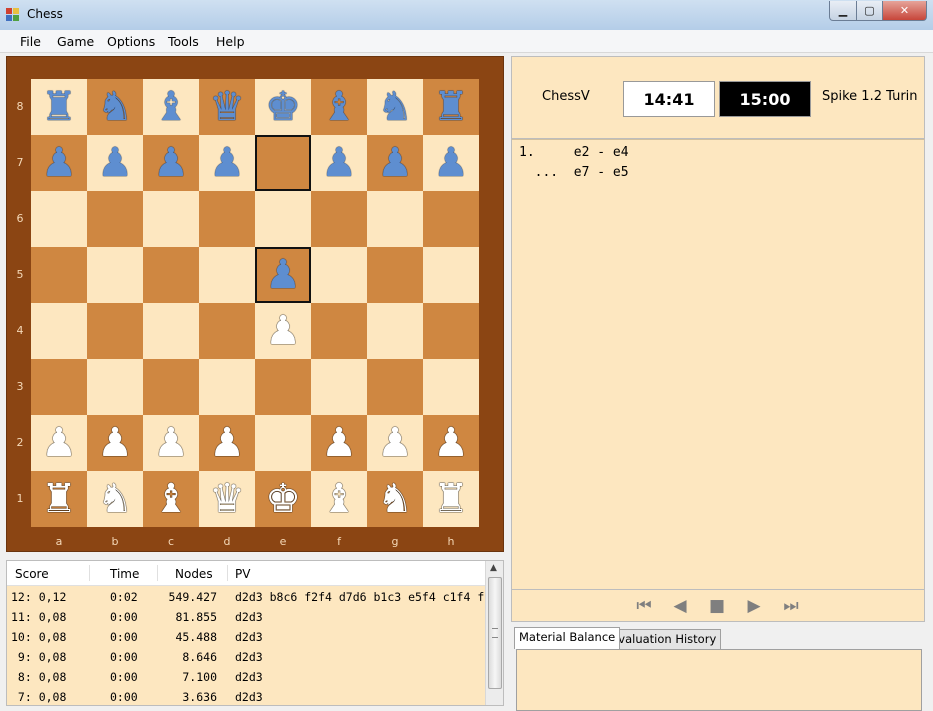  I want to click on tab-material-balance: Material Balance, so click(567, 638).